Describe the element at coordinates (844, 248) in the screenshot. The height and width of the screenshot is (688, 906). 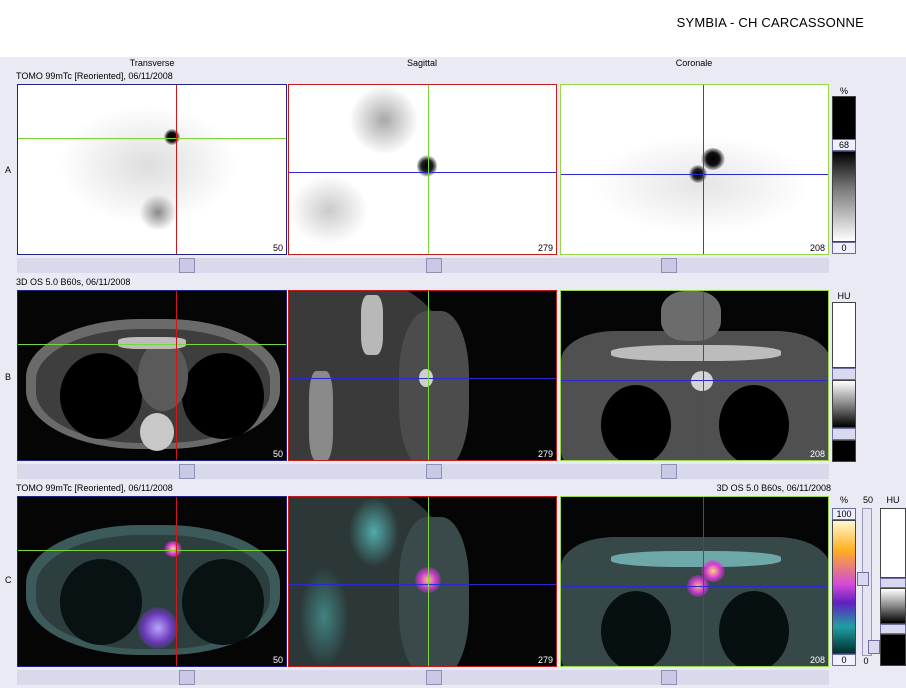
I see `colorbar-a-min: 0` at that location.